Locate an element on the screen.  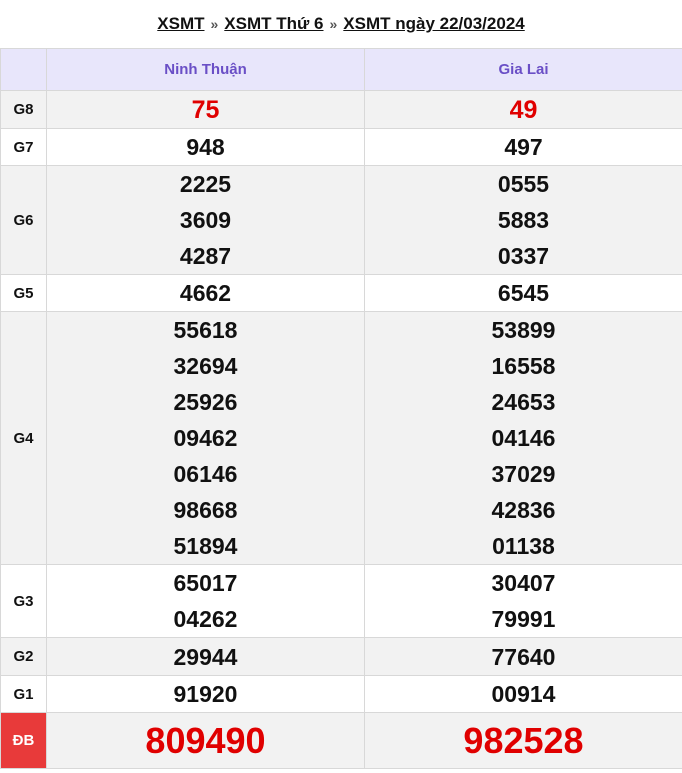
result-number: 04262 is located at coordinates (205, 619).